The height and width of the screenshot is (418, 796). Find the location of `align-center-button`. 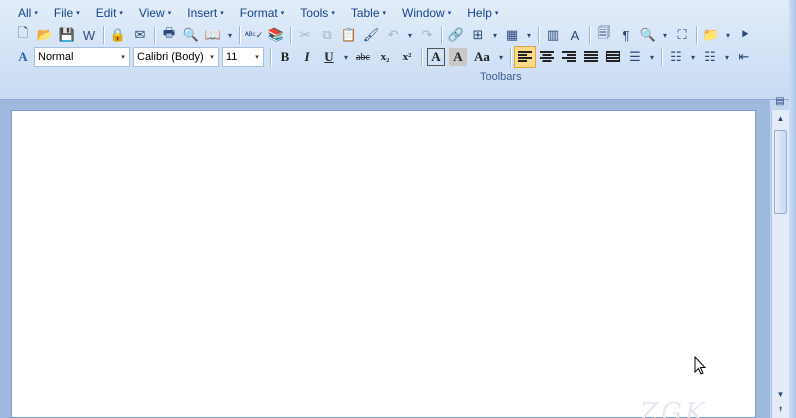

align-center-button is located at coordinates (547, 57).